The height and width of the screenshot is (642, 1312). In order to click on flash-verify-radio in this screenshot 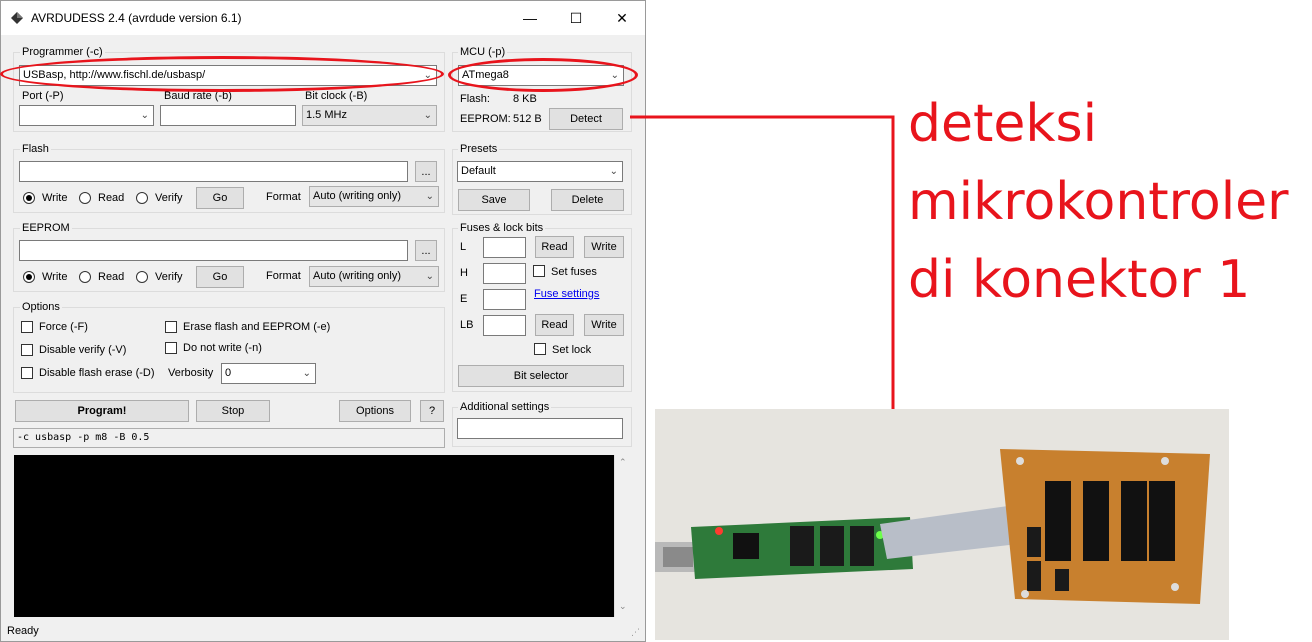, I will do `click(142, 198)`.